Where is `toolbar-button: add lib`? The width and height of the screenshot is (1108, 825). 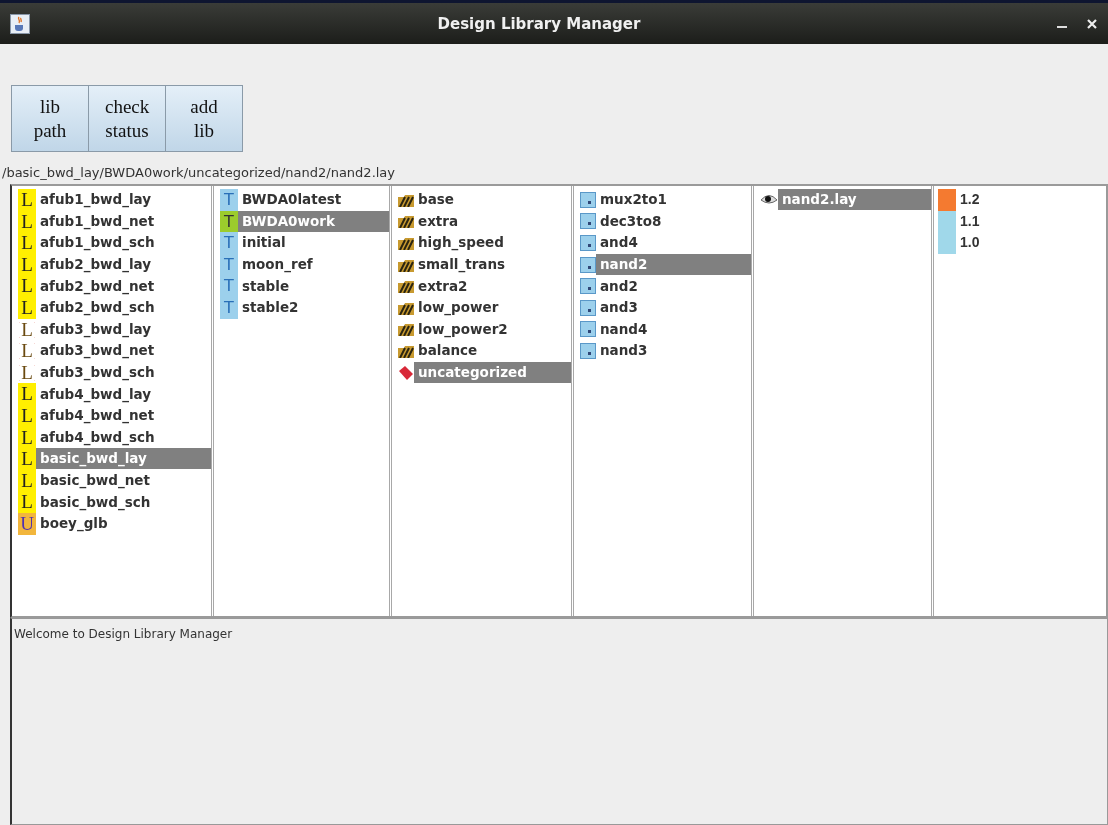
toolbar-button: add lib is located at coordinates (204, 118).